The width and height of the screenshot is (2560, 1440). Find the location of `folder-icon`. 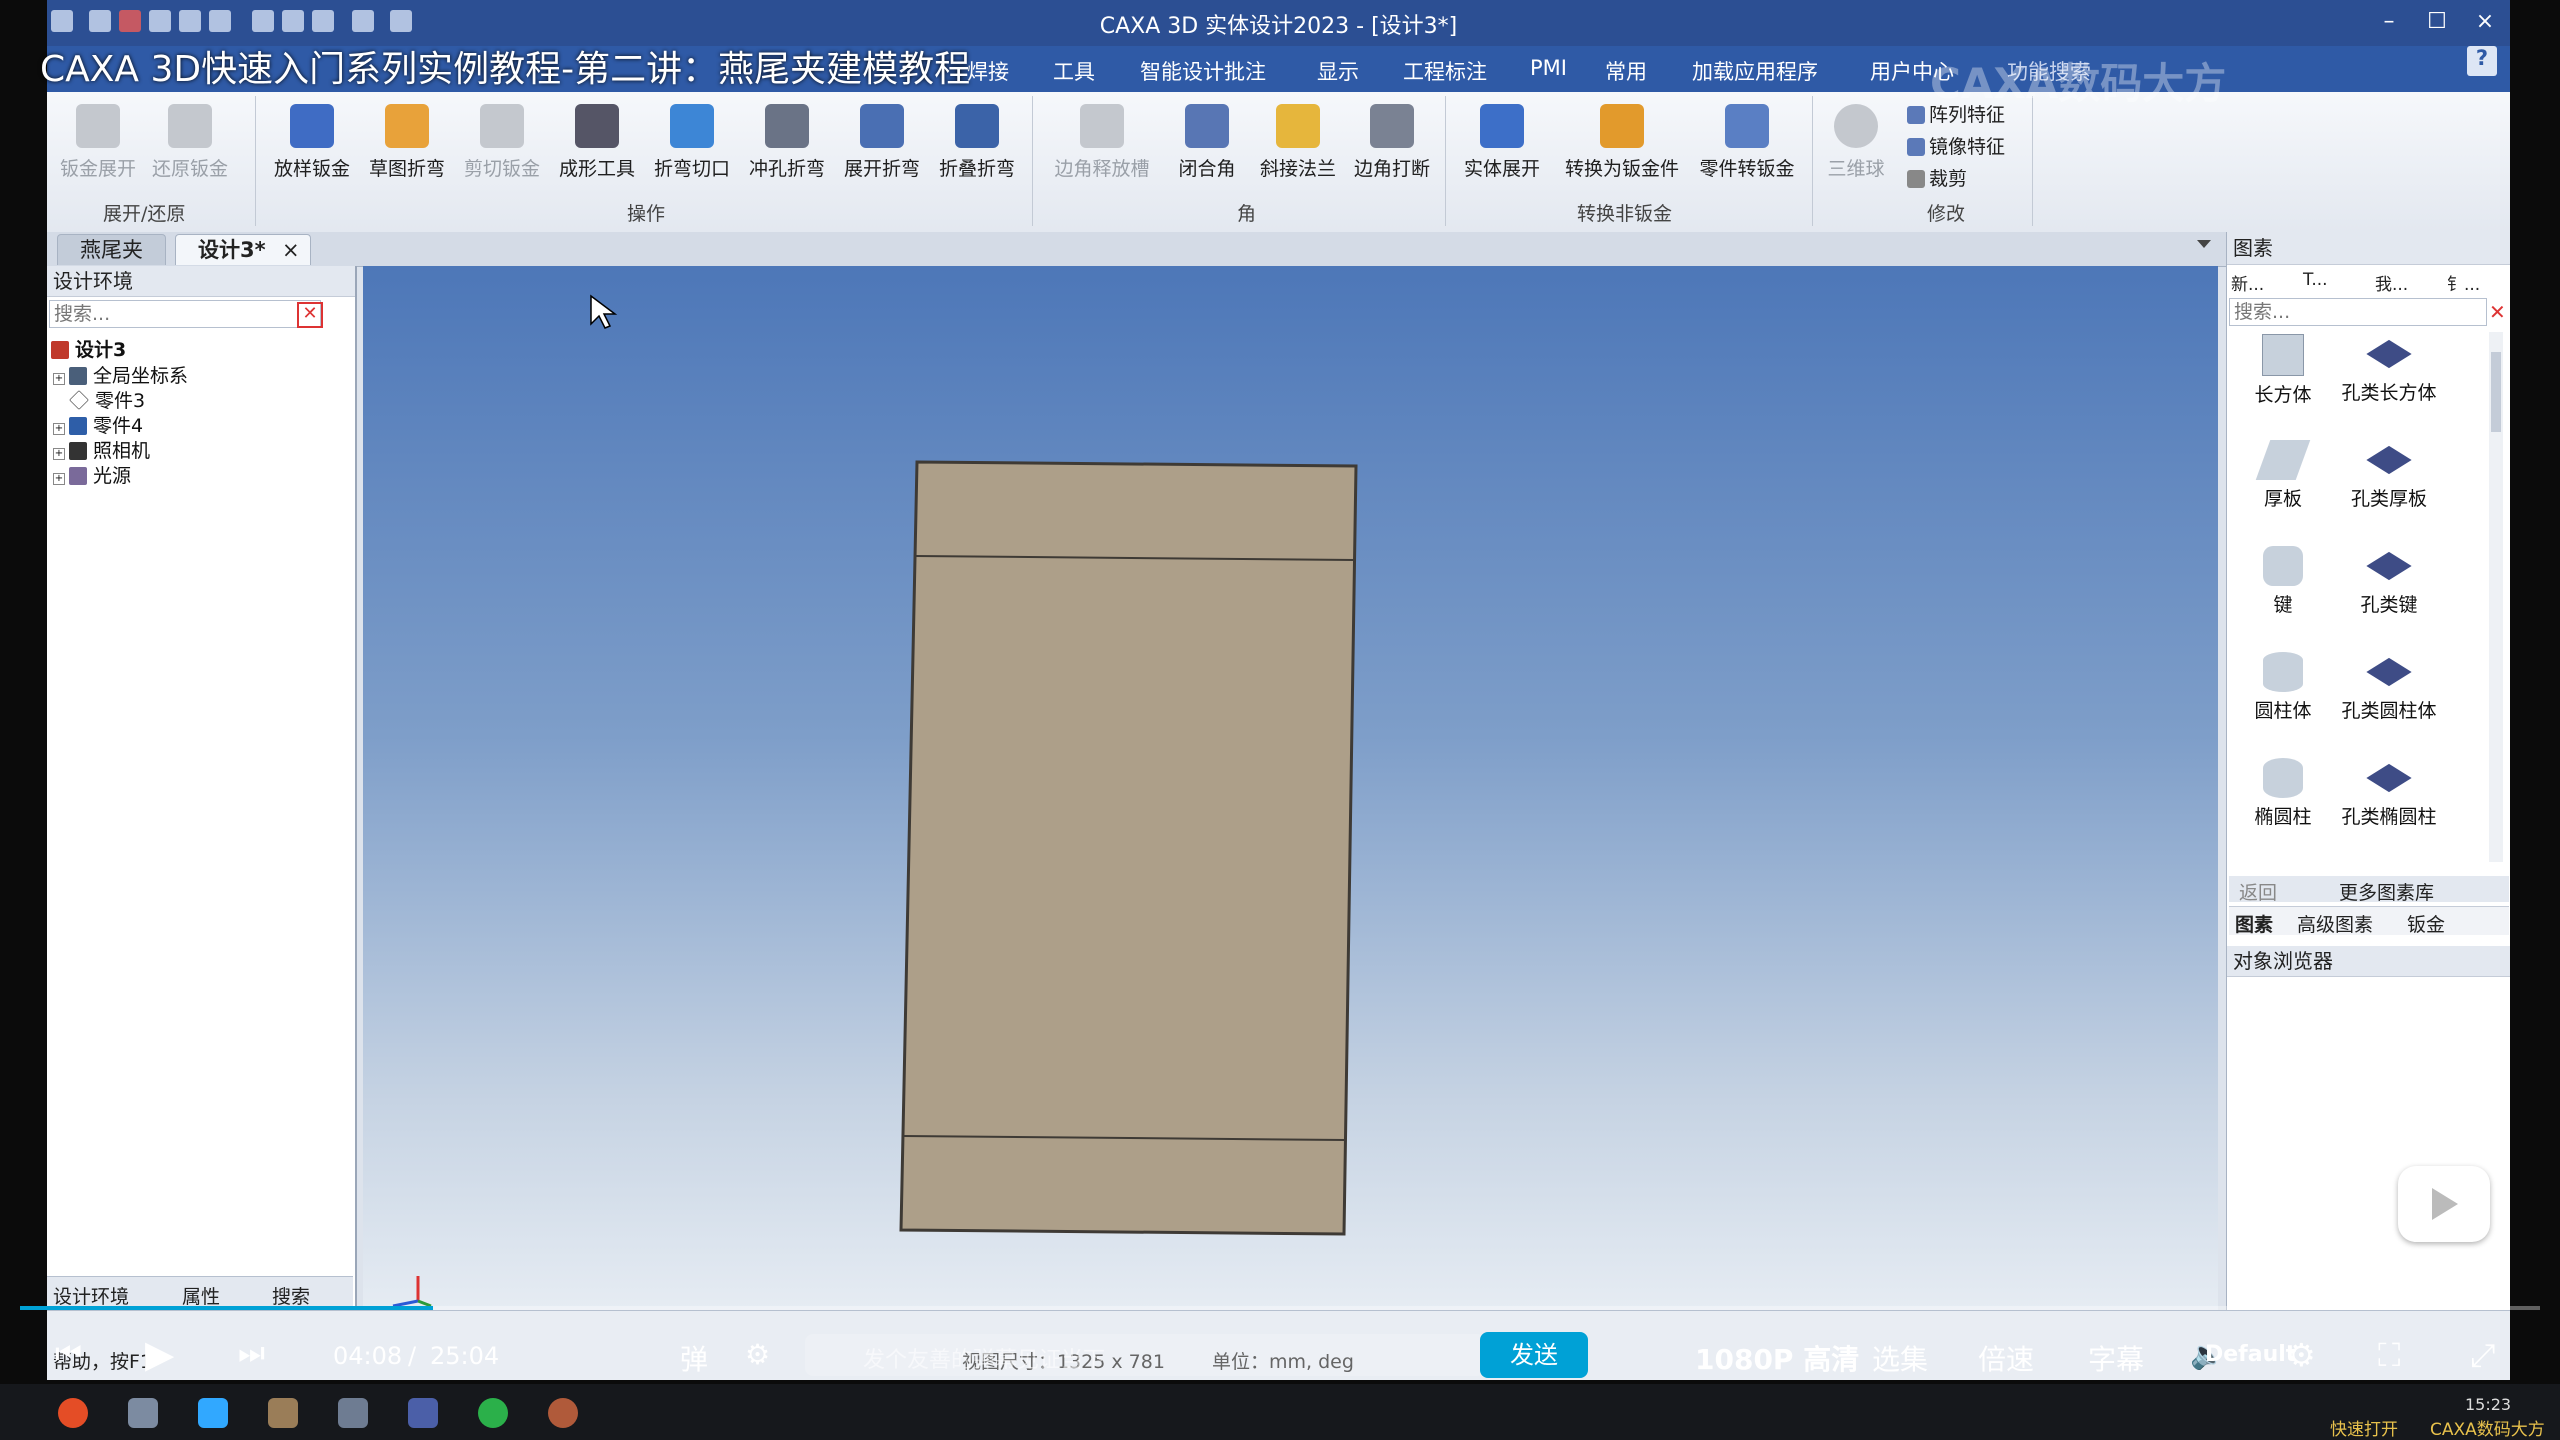

folder-icon is located at coordinates (283, 1413).